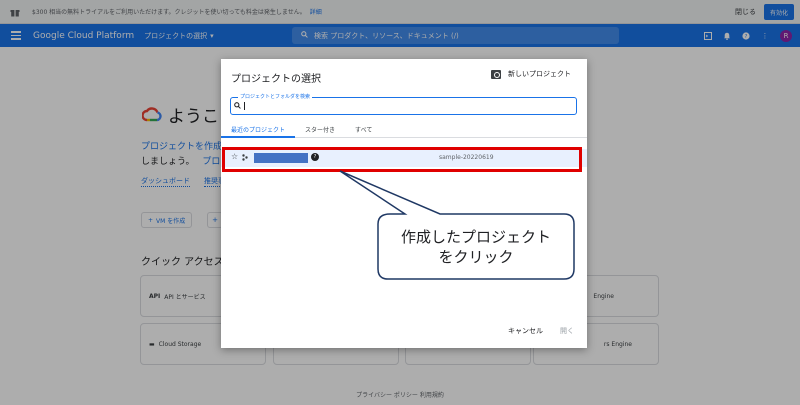 This screenshot has width=800, height=405. Describe the element at coordinates (476, 256) in the screenshot. I see `callout-line-2: をクリック` at that location.